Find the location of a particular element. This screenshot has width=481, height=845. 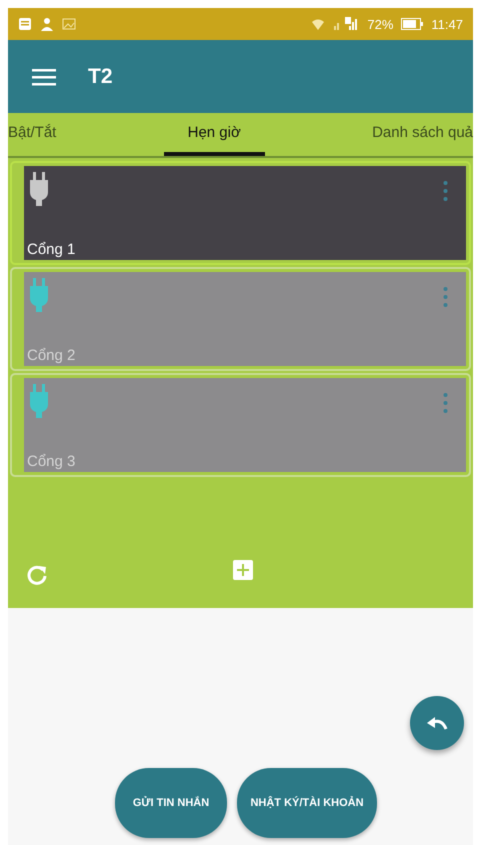

add-button is located at coordinates (243, 570).